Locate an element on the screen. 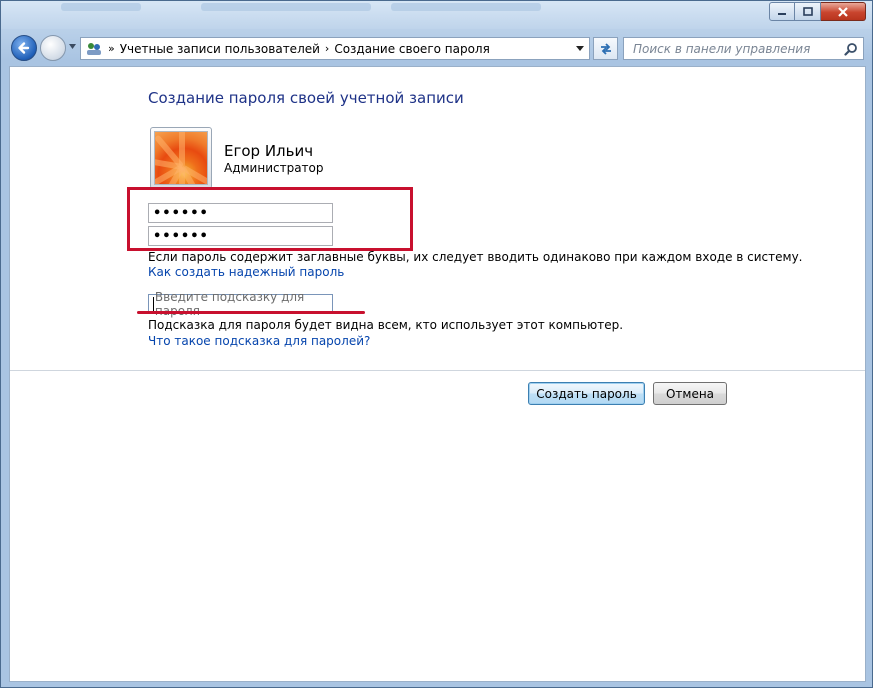 The height and width of the screenshot is (688, 873). search-placeholder: Поиск в панели управления is located at coordinates (722, 48).